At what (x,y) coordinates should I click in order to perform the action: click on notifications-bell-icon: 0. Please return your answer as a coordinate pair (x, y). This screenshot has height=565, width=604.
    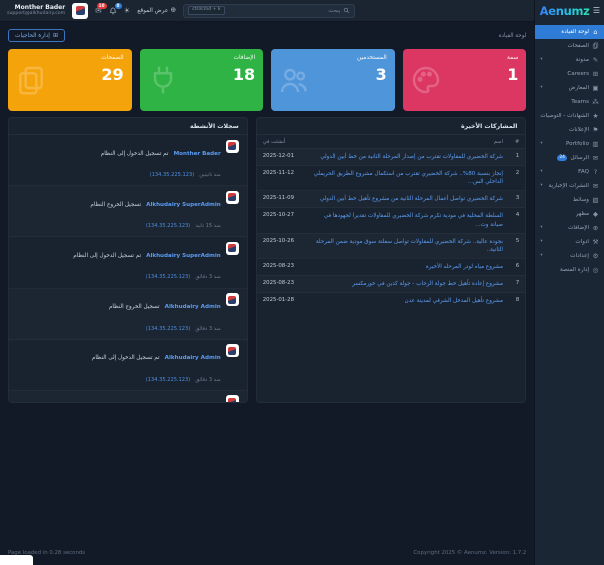
    Looking at the image, I should click on (115, 8).